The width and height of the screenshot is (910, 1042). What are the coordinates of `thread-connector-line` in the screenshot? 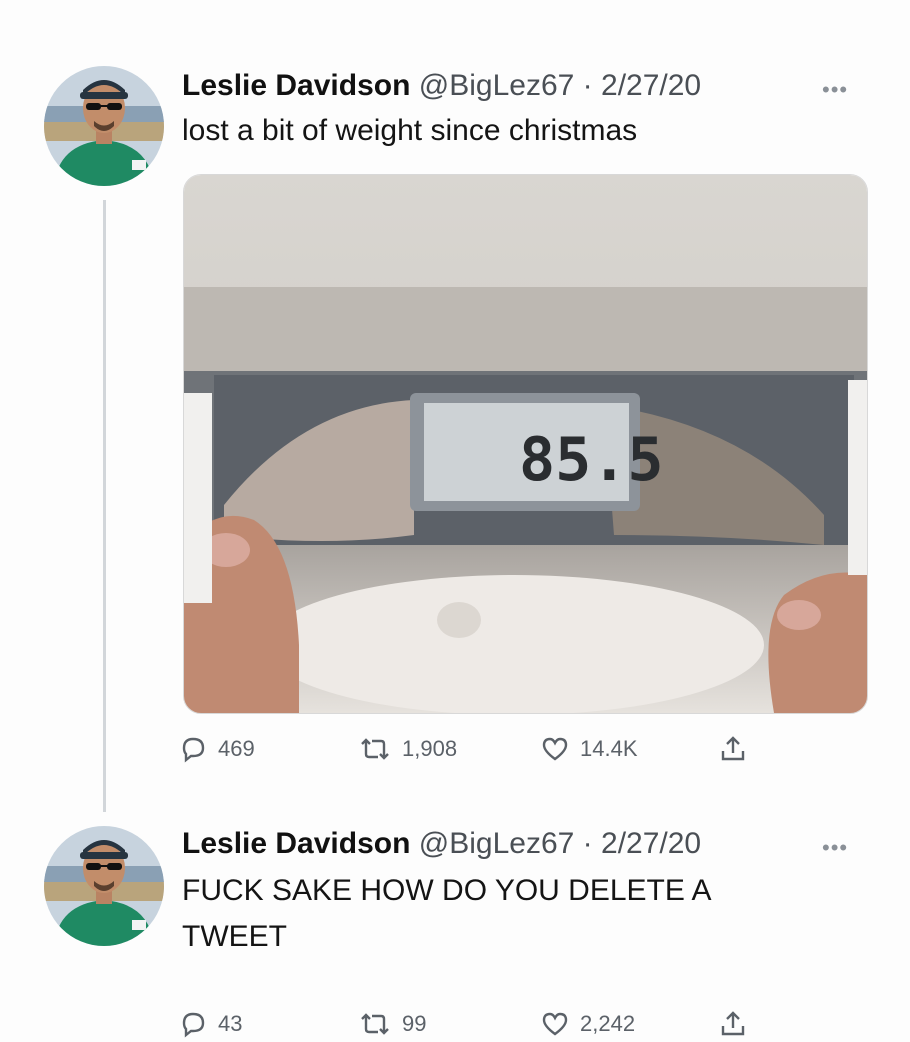 It's located at (104, 506).